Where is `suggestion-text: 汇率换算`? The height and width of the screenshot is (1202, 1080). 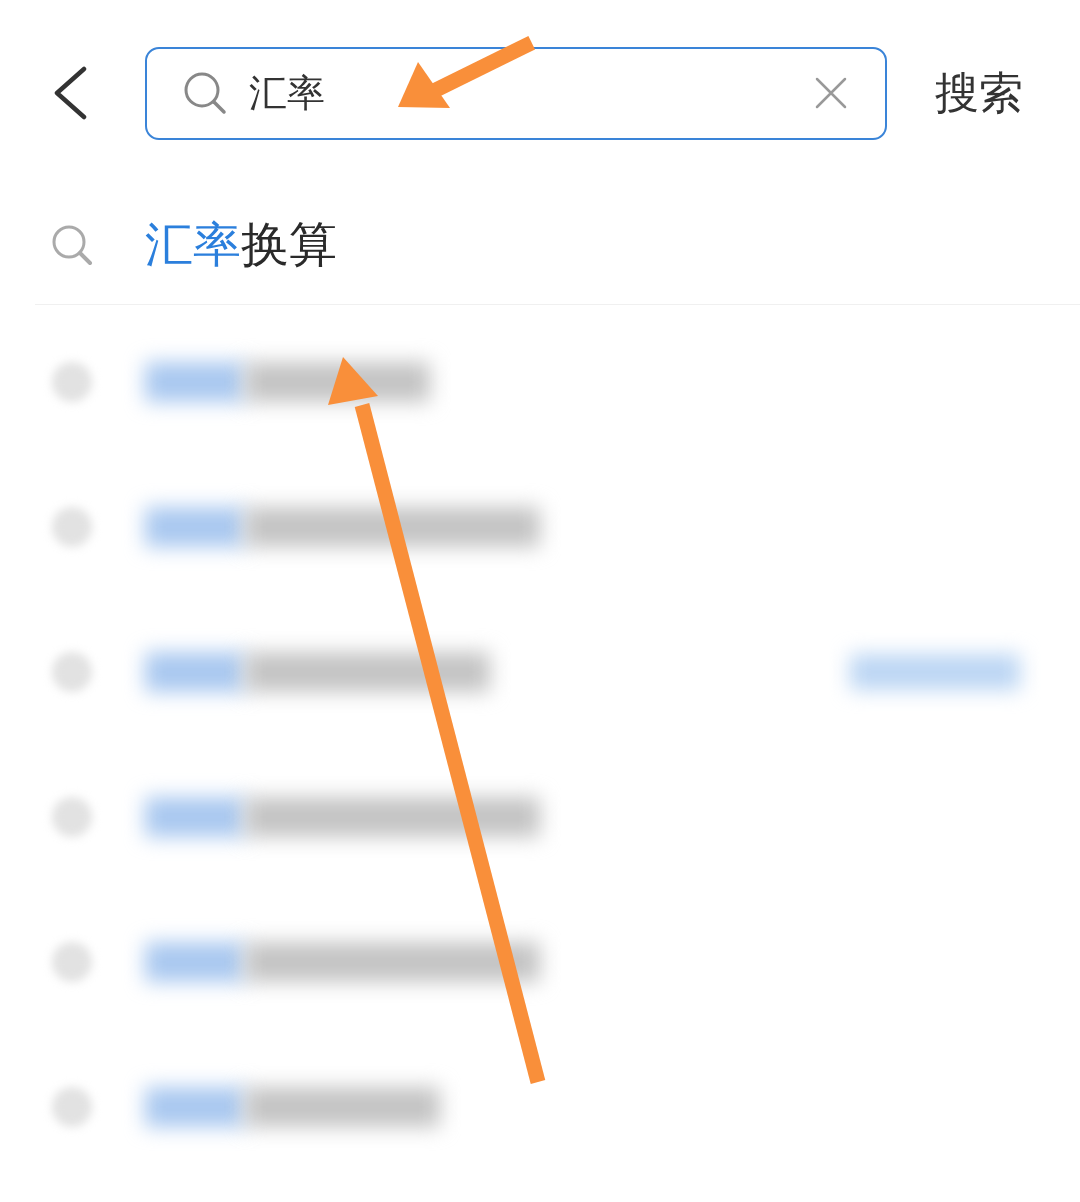
suggestion-text: 汇率换算 is located at coordinates (241, 245).